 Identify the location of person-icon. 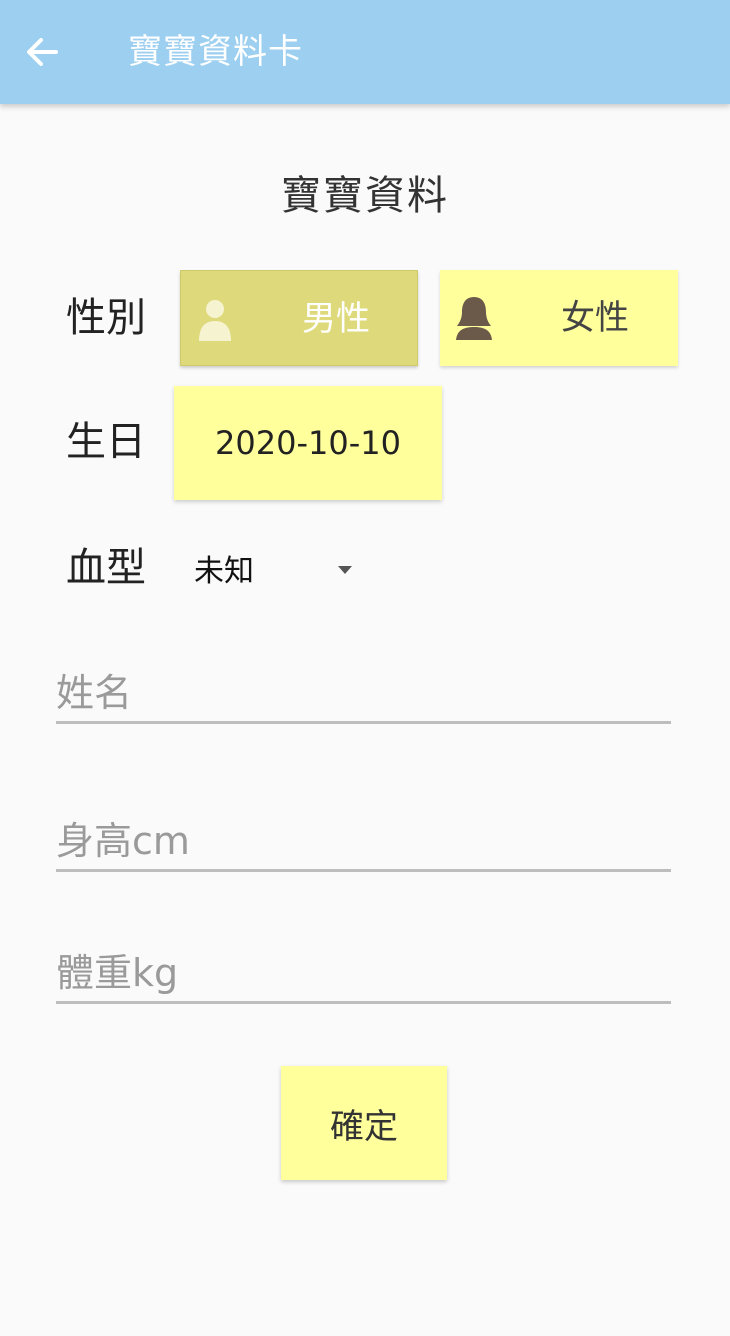
(215, 320).